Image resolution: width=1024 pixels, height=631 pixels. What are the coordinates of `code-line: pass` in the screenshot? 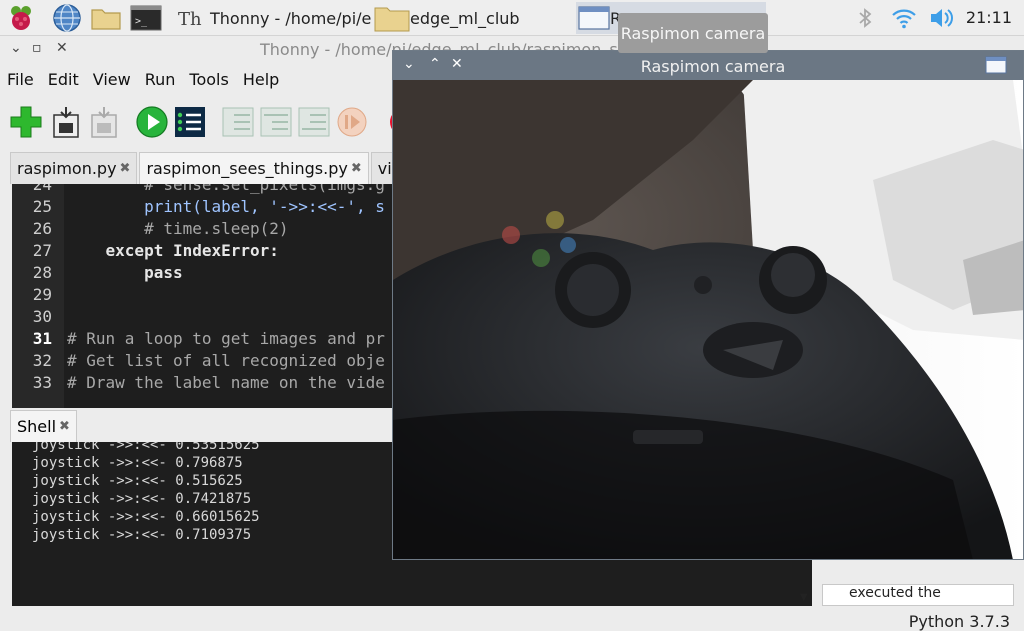 It's located at (125, 272).